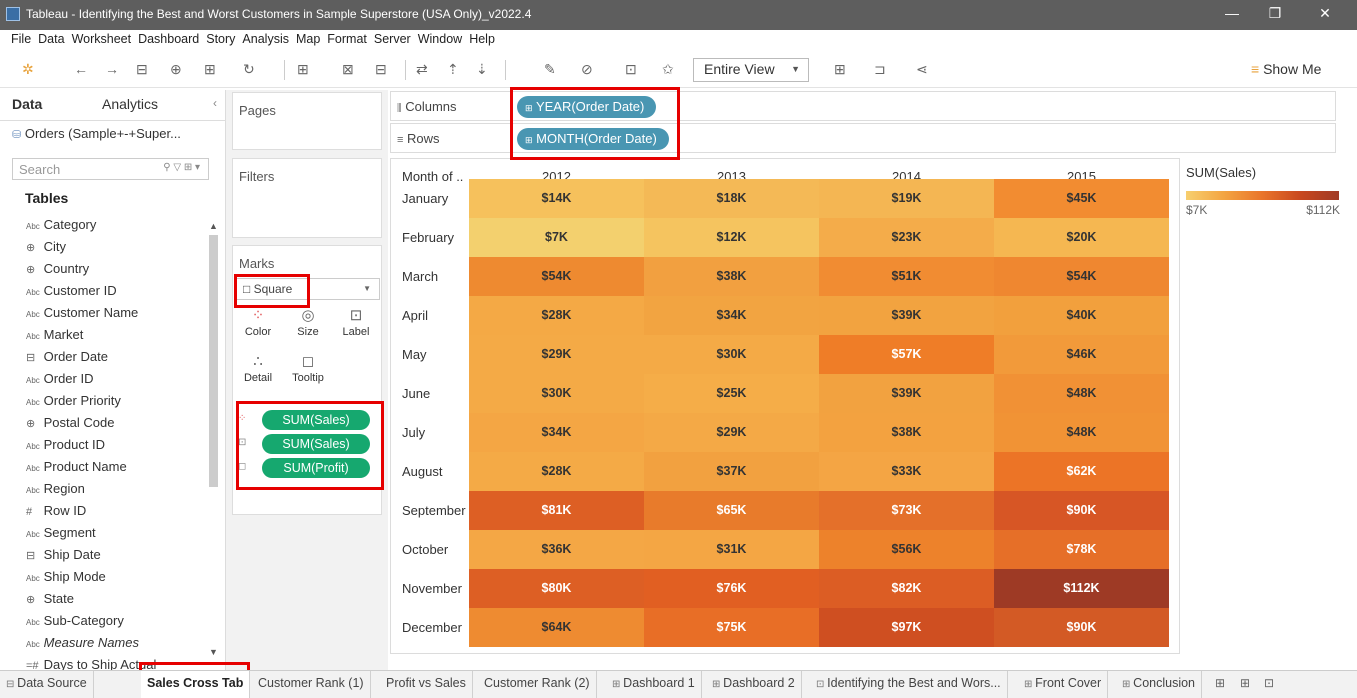  Describe the element at coordinates (308, 368) in the screenshot. I see `tooltip-button: ◻ Tooltip` at that location.